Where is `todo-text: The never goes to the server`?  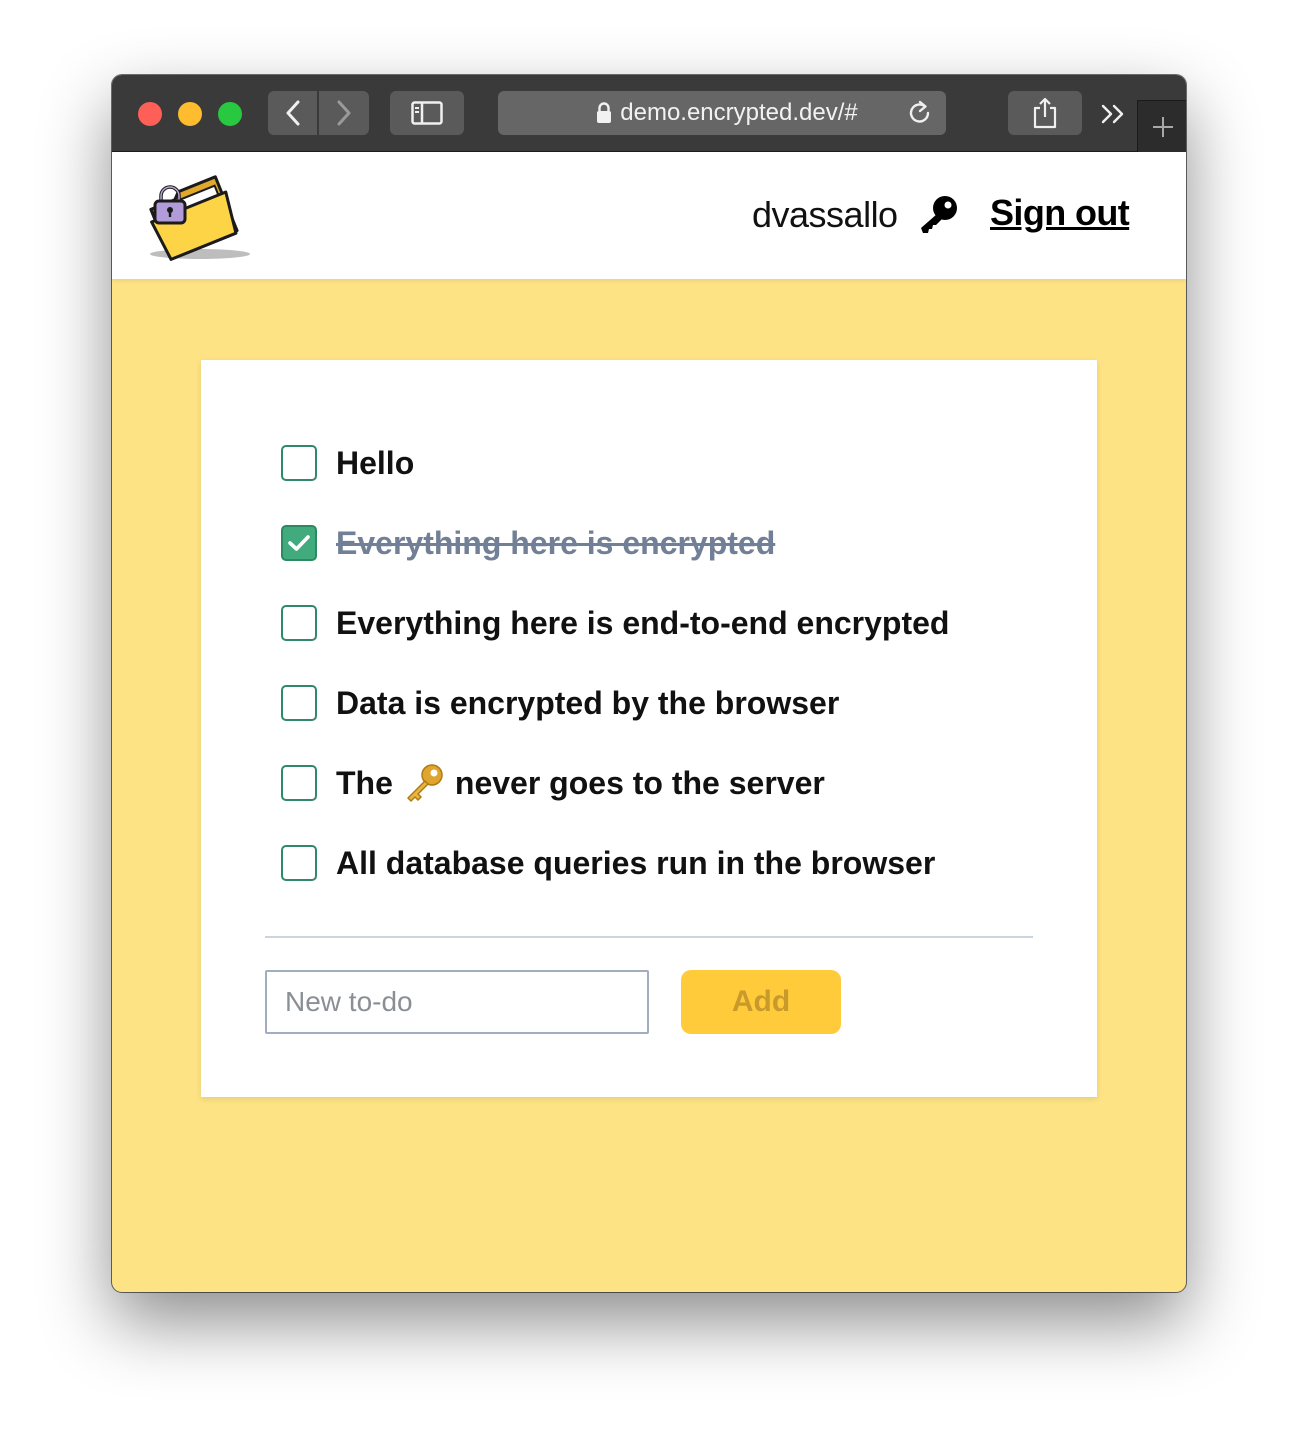
todo-text: The never goes to the server is located at coordinates (580, 783).